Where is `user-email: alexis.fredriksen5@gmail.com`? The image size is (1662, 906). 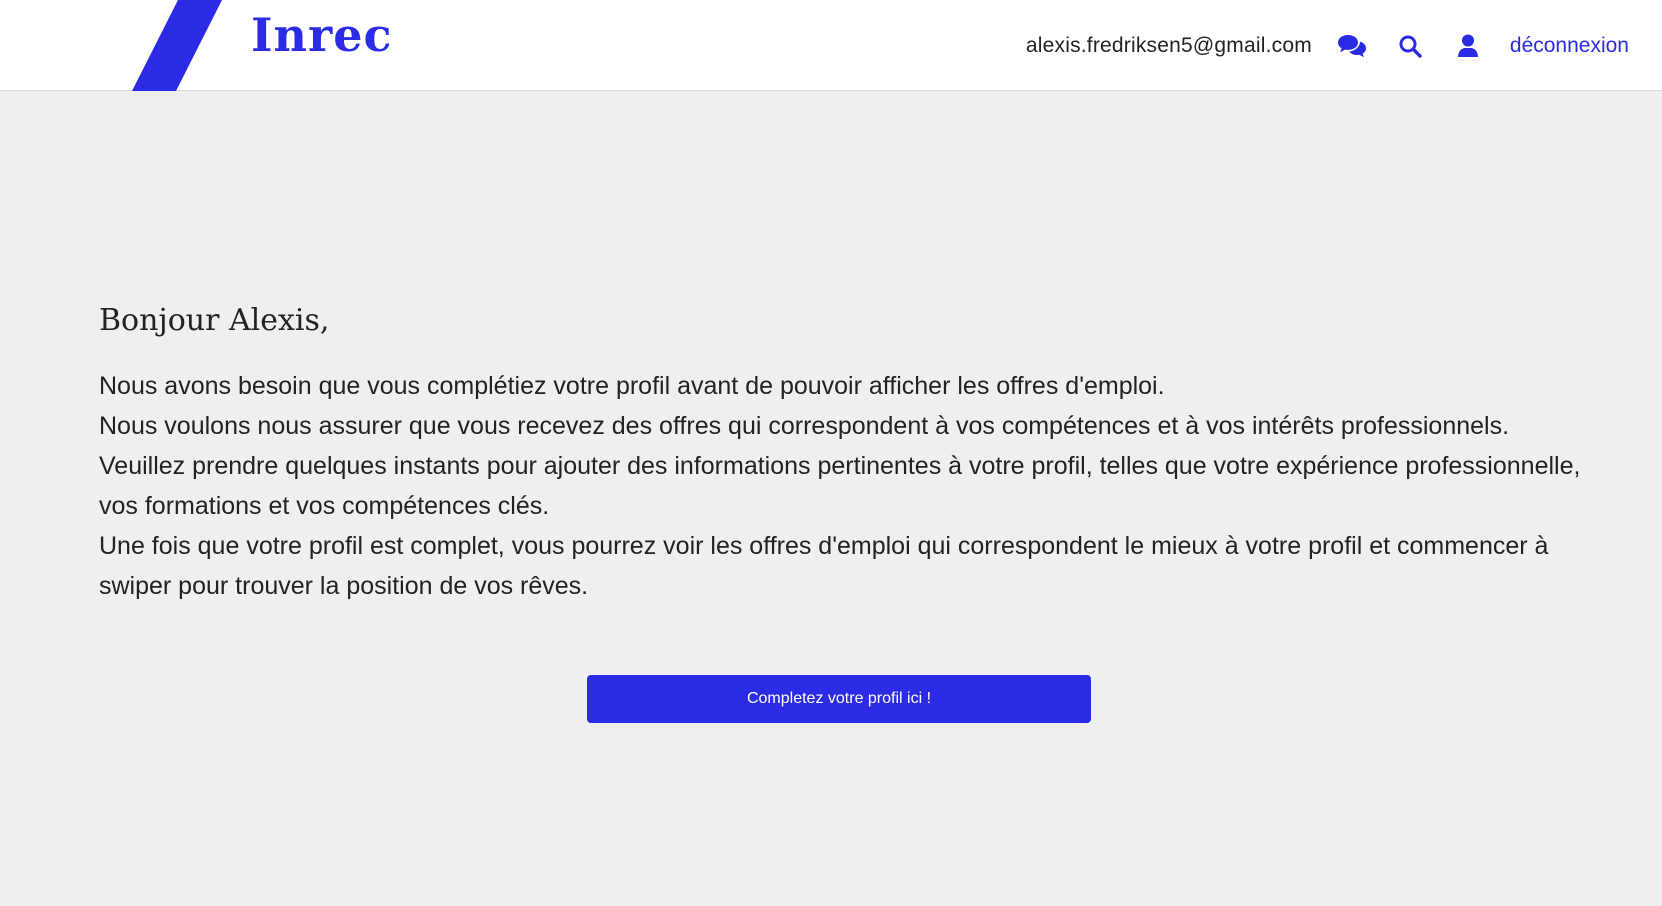
user-email: alexis.fredriksen5@gmail.com is located at coordinates (1168, 45).